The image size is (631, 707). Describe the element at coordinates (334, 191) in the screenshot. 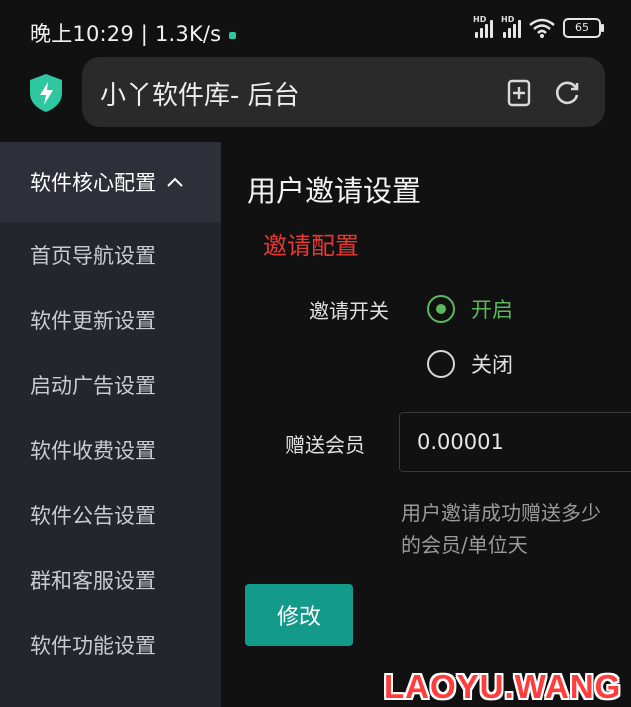

I see `page-title: 用户邀请设置` at that location.